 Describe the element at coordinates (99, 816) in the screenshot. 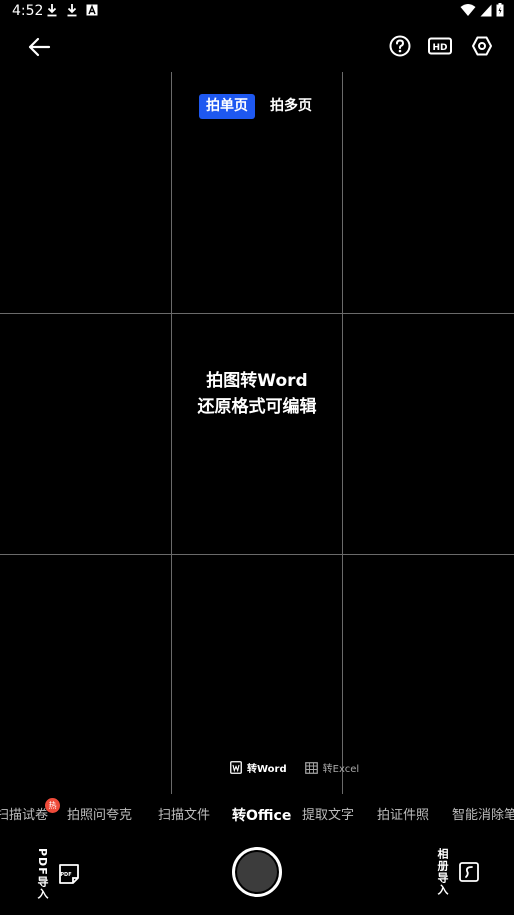

I see `tab-photo-ask-quark: 拍照问夸克` at that location.